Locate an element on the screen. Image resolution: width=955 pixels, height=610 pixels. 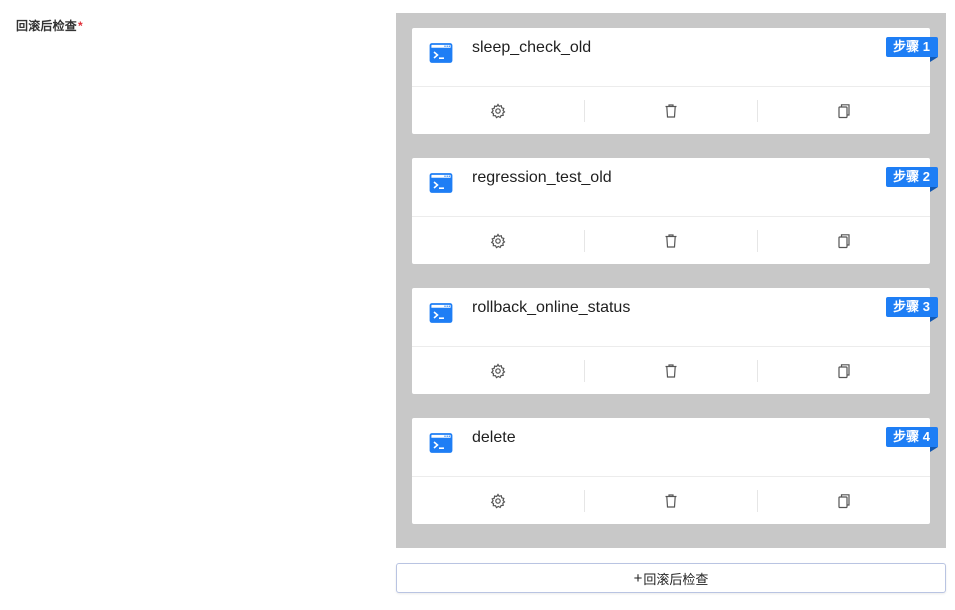
add-rollback-check-button: + 回滚后检查 is located at coordinates (671, 578).